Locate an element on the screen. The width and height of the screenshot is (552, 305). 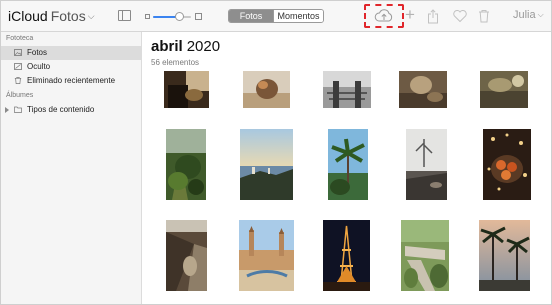
brand-icloud: iCloud is located at coordinates (28, 16).